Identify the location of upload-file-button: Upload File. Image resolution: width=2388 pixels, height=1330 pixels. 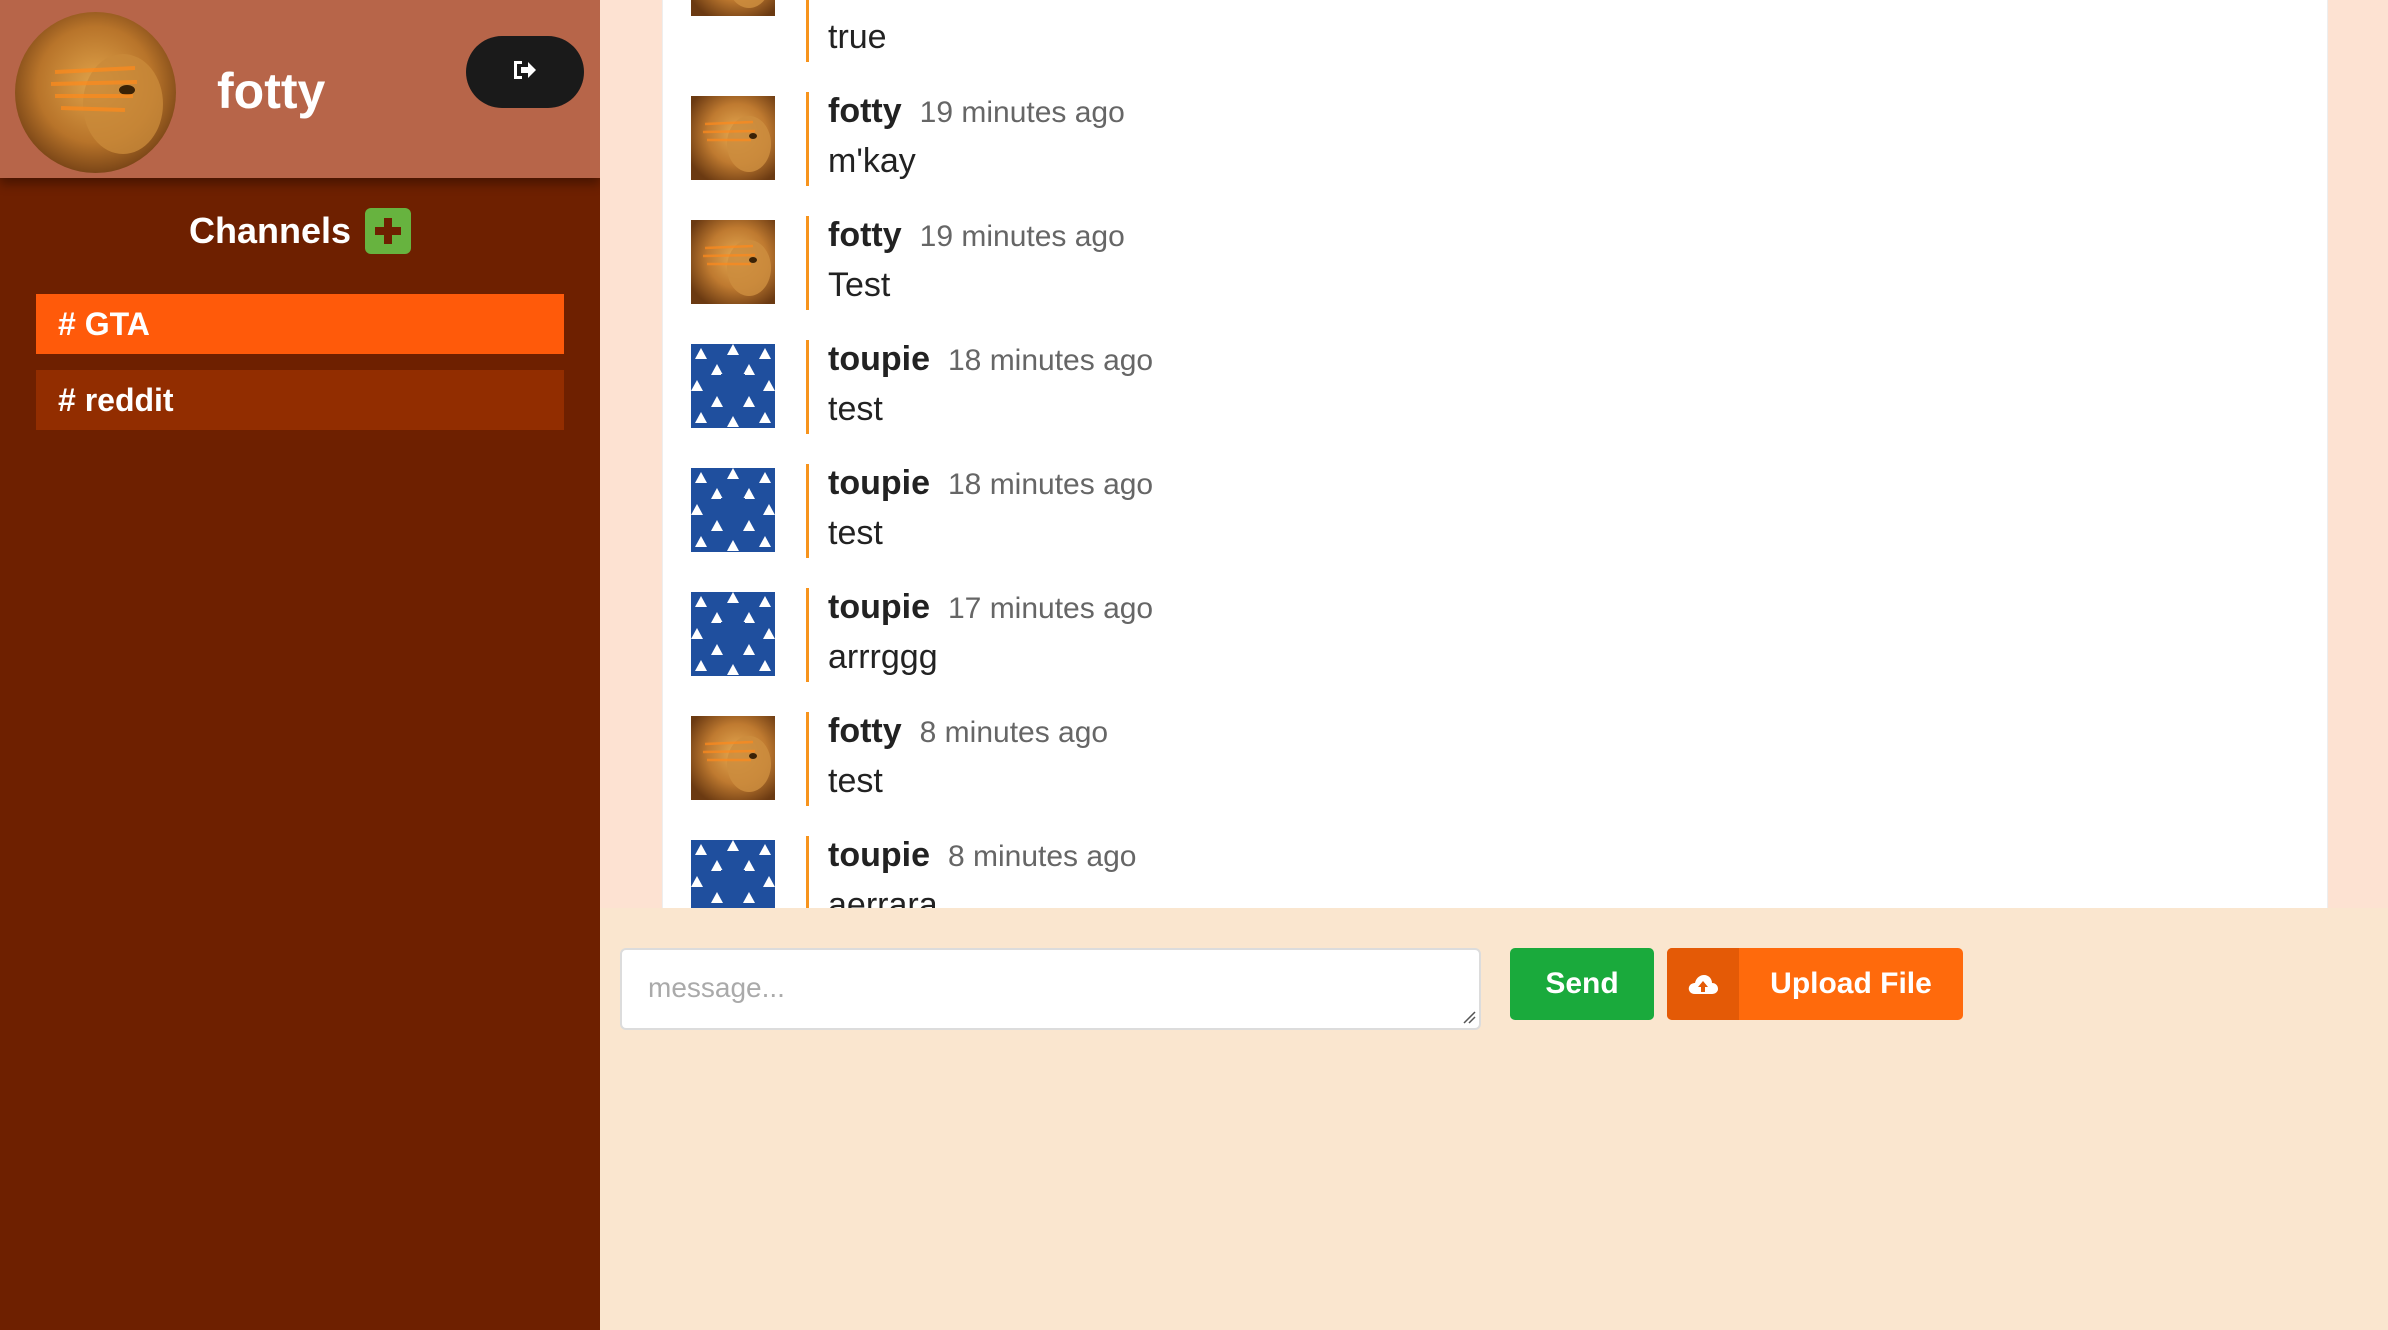
(1815, 984).